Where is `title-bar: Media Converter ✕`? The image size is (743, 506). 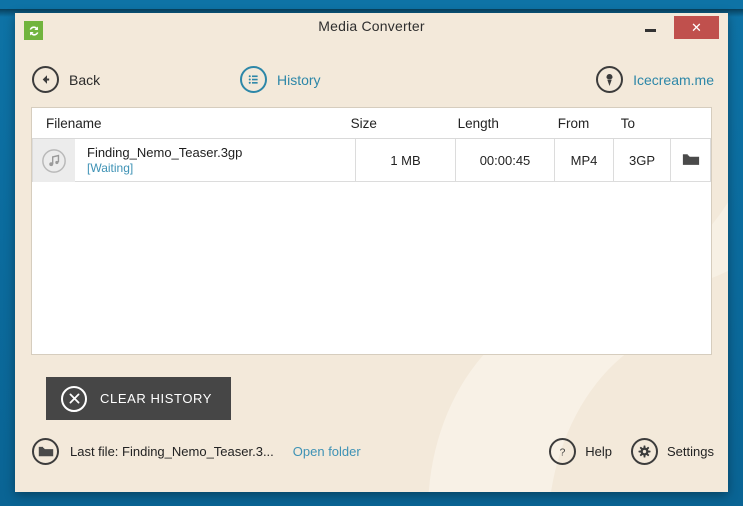
title-bar: Media Converter ✕ is located at coordinates (371, 29).